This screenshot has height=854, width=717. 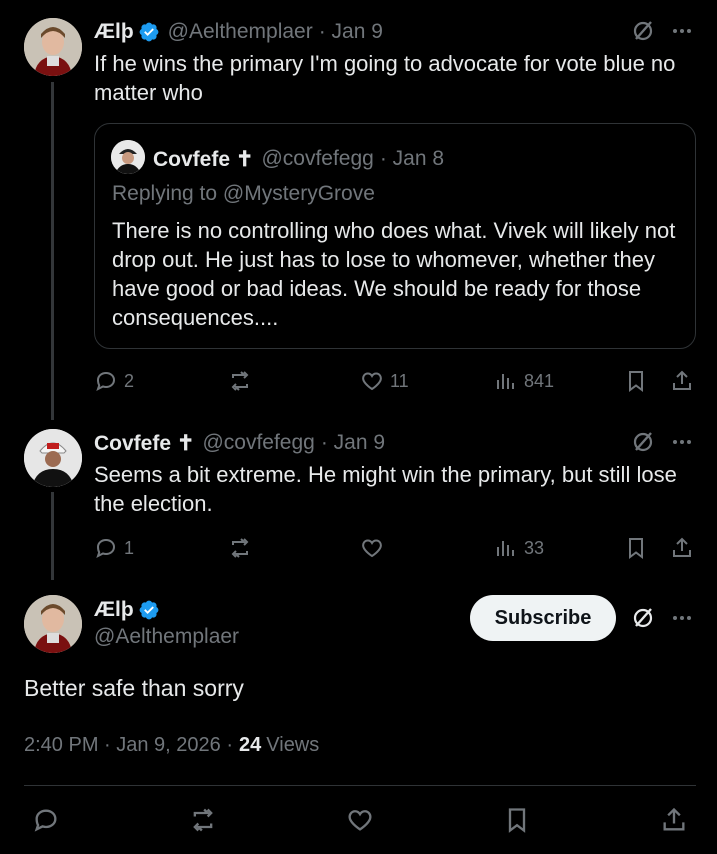 What do you see at coordinates (46, 820) in the screenshot?
I see `reply-button` at bounding box center [46, 820].